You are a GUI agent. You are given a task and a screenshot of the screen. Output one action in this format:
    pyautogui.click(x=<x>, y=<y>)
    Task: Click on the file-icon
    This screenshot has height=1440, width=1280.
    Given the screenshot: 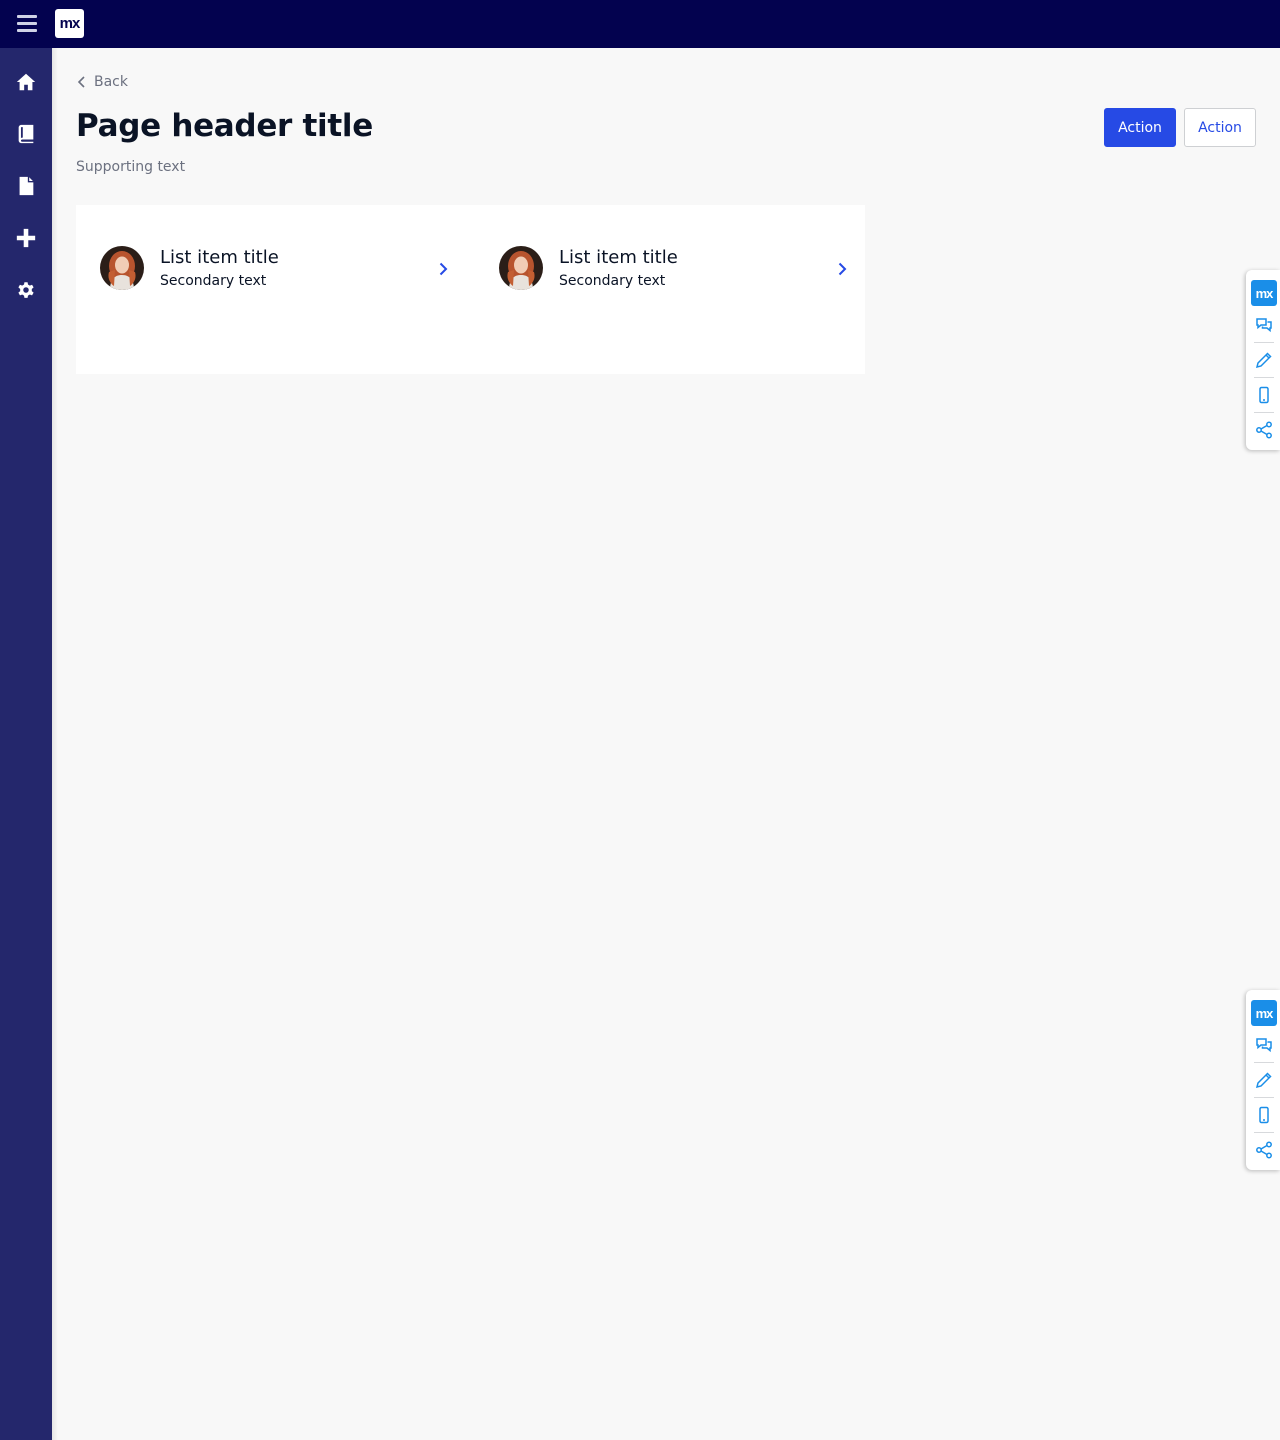 What is the action you would take?
    pyautogui.click(x=26, y=186)
    